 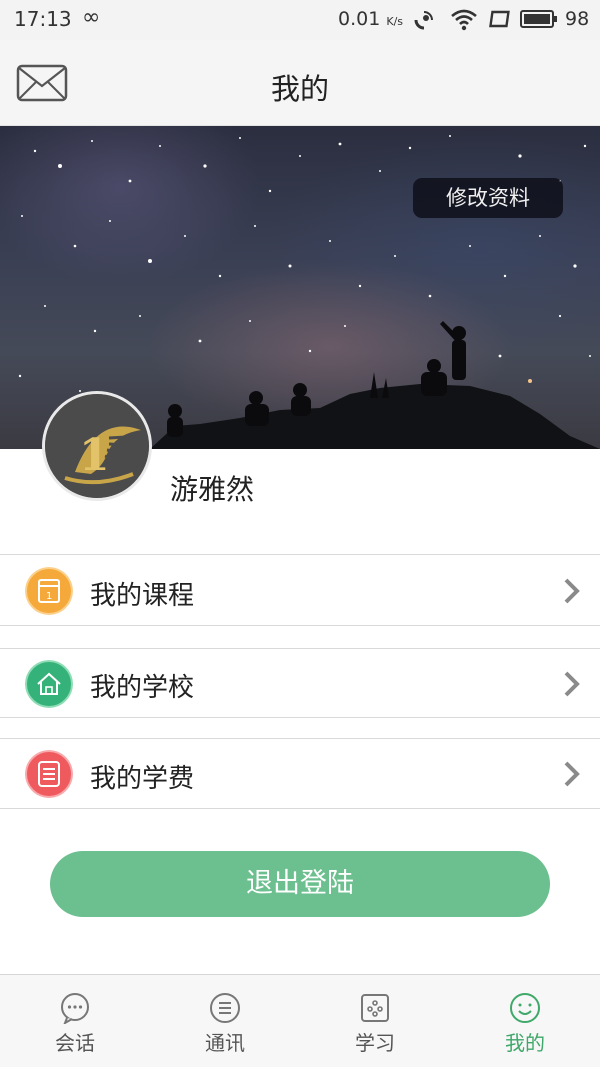 I want to click on tab-study: 学习, so click(x=375, y=1021).